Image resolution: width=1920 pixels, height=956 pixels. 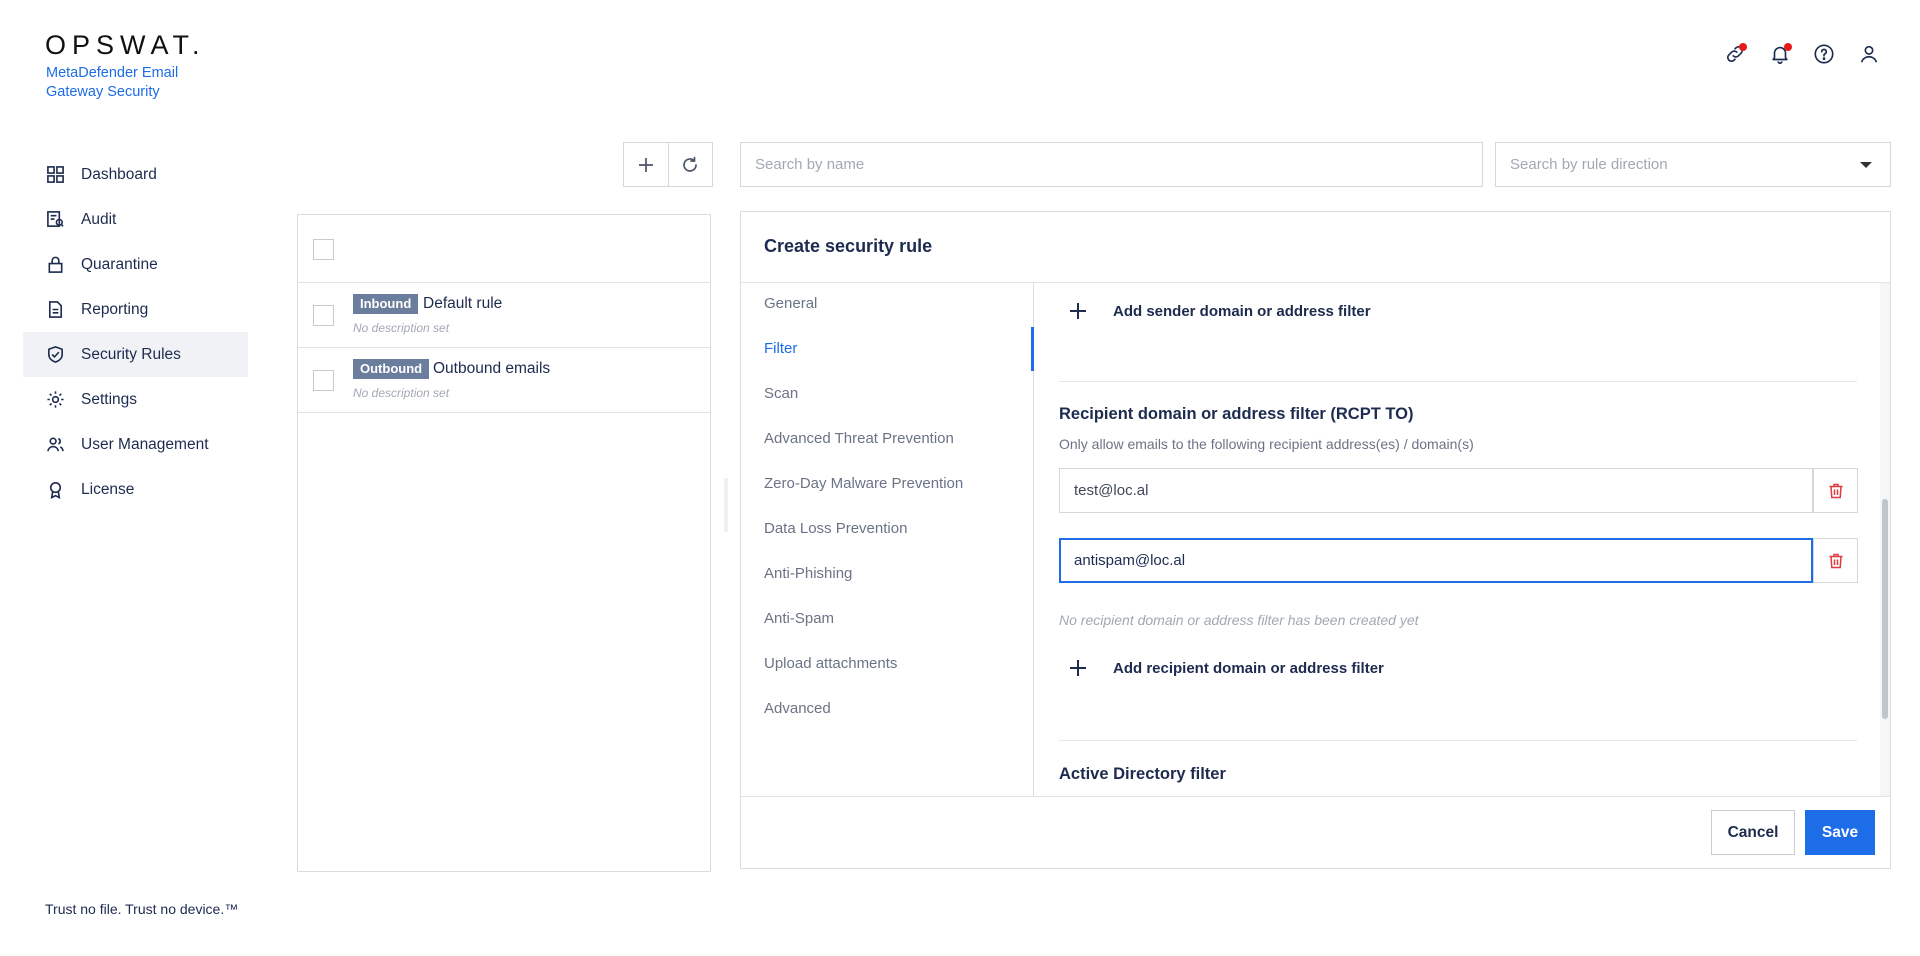 What do you see at coordinates (323, 249) in the screenshot?
I see `select-all-checkbox` at bounding box center [323, 249].